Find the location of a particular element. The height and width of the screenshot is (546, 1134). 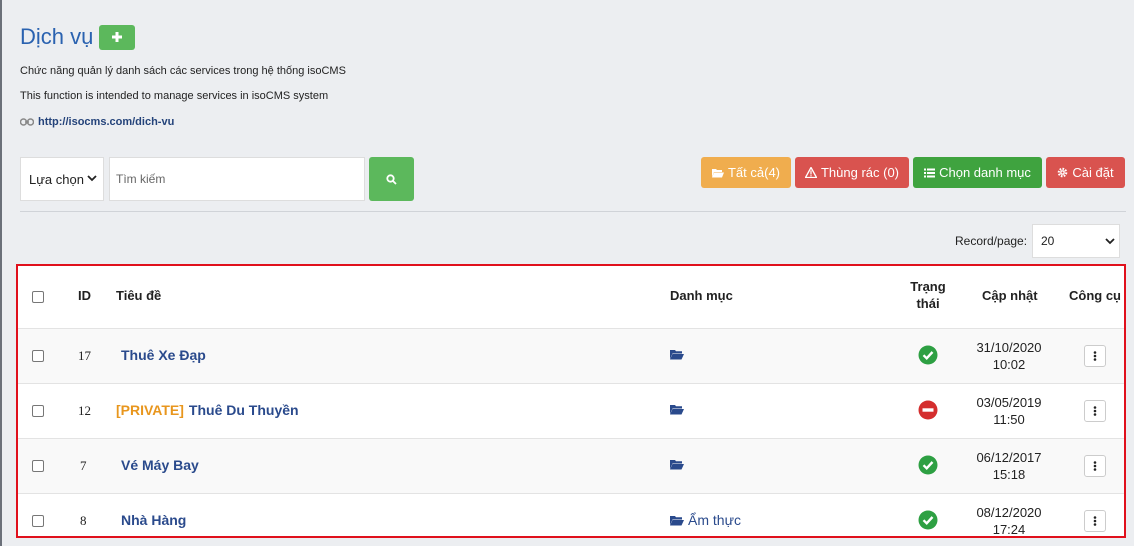

header-id: ID is located at coordinates (84, 295).